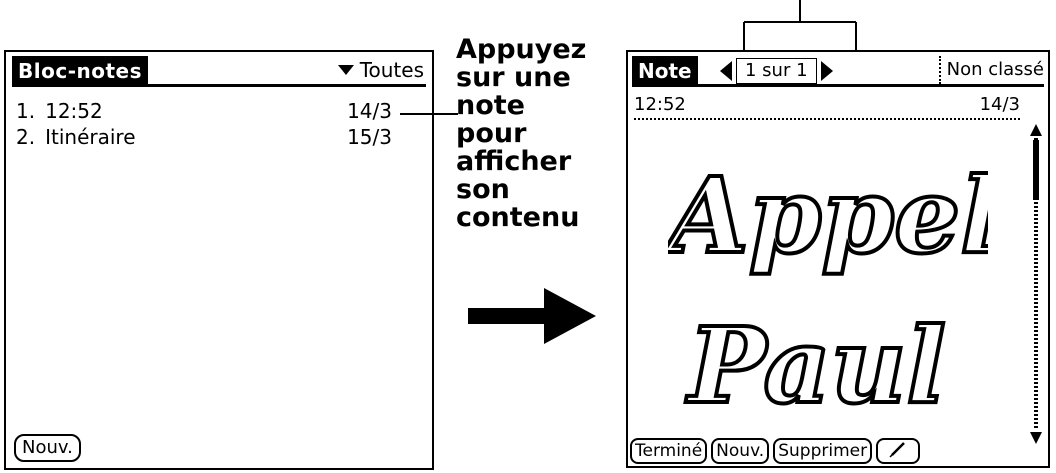 Image resolution: width=1056 pixels, height=473 pixels. I want to click on next-arrow-icon, so click(826, 71).